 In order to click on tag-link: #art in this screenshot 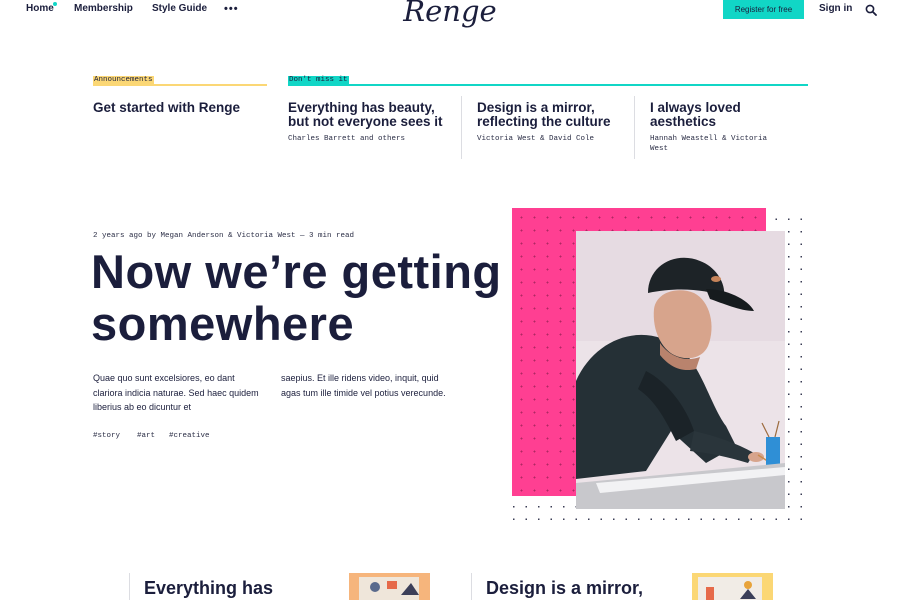, I will do `click(146, 436)`.